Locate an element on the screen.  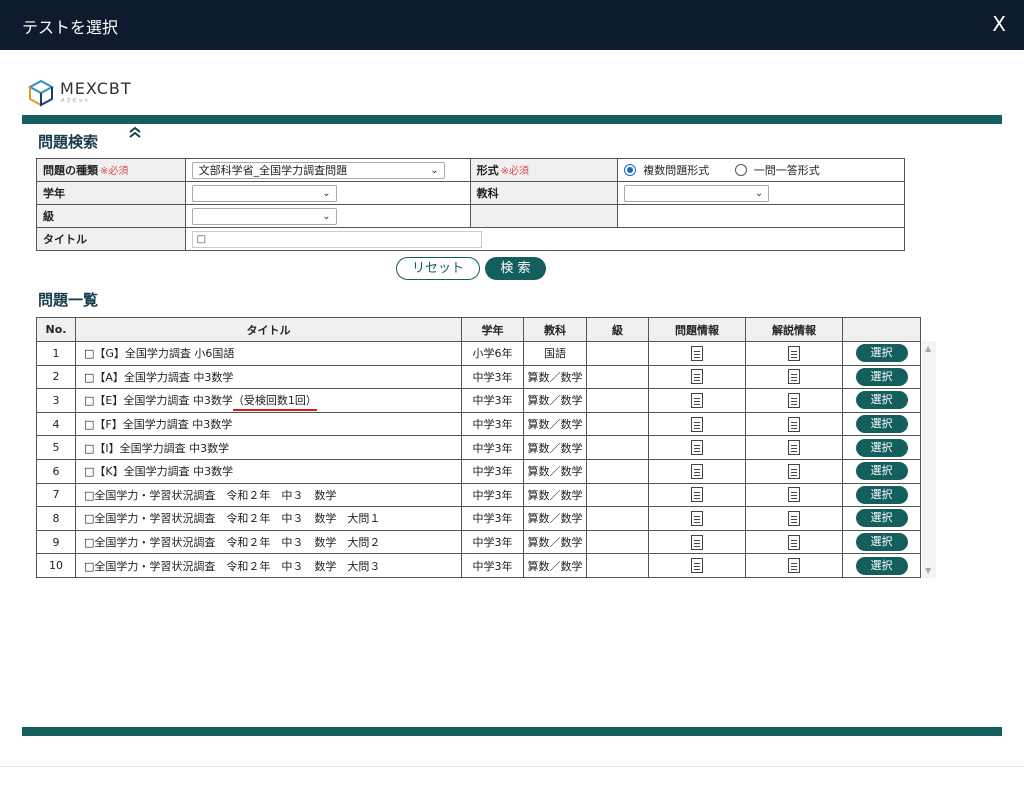
row-grade: 小学6年 is located at coordinates (492, 353).